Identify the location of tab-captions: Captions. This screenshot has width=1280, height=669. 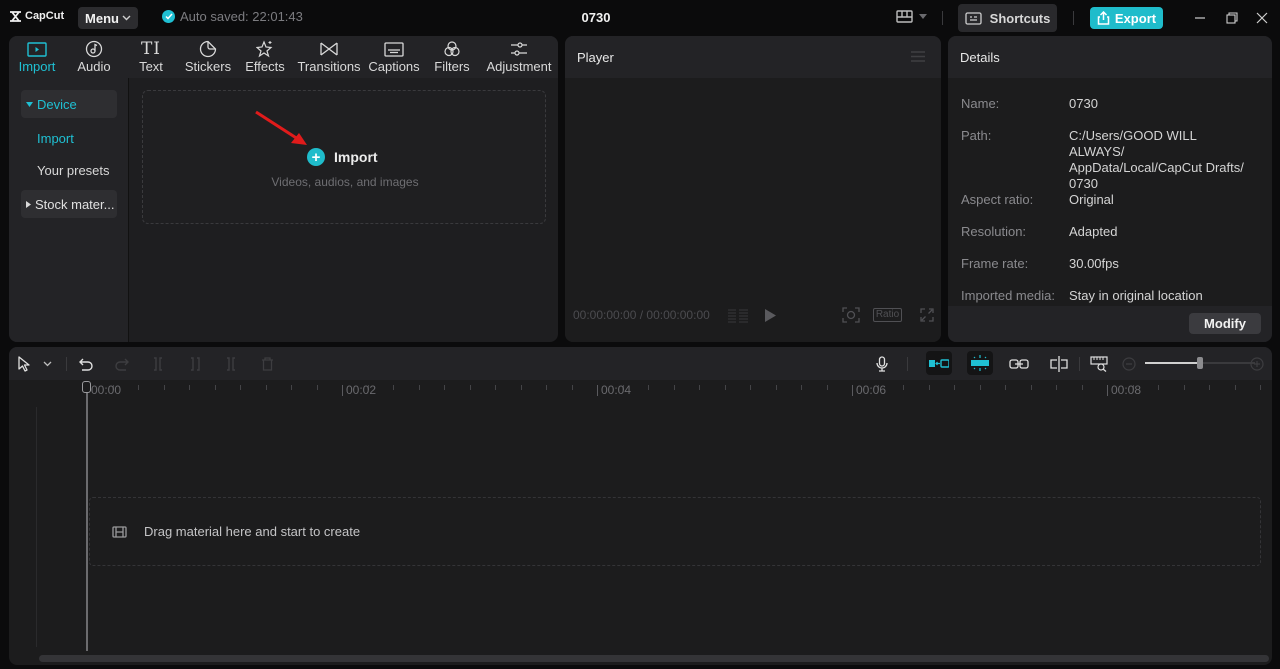
(394, 56).